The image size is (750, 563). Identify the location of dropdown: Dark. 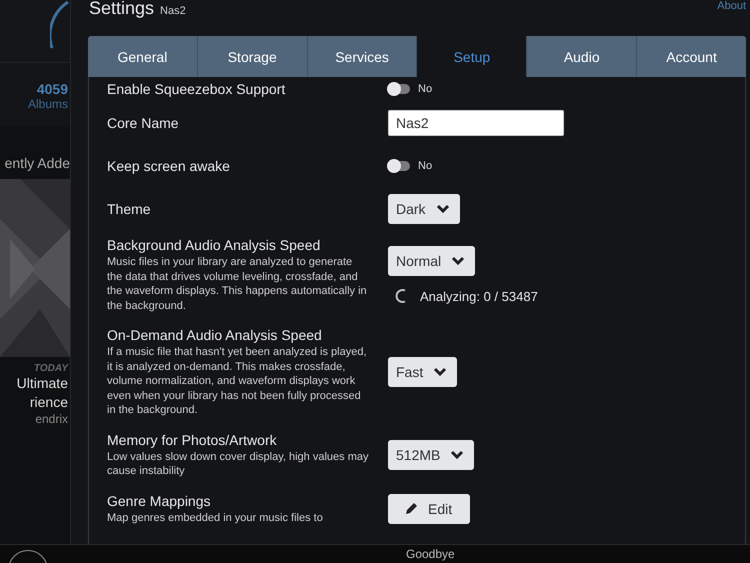
(424, 209).